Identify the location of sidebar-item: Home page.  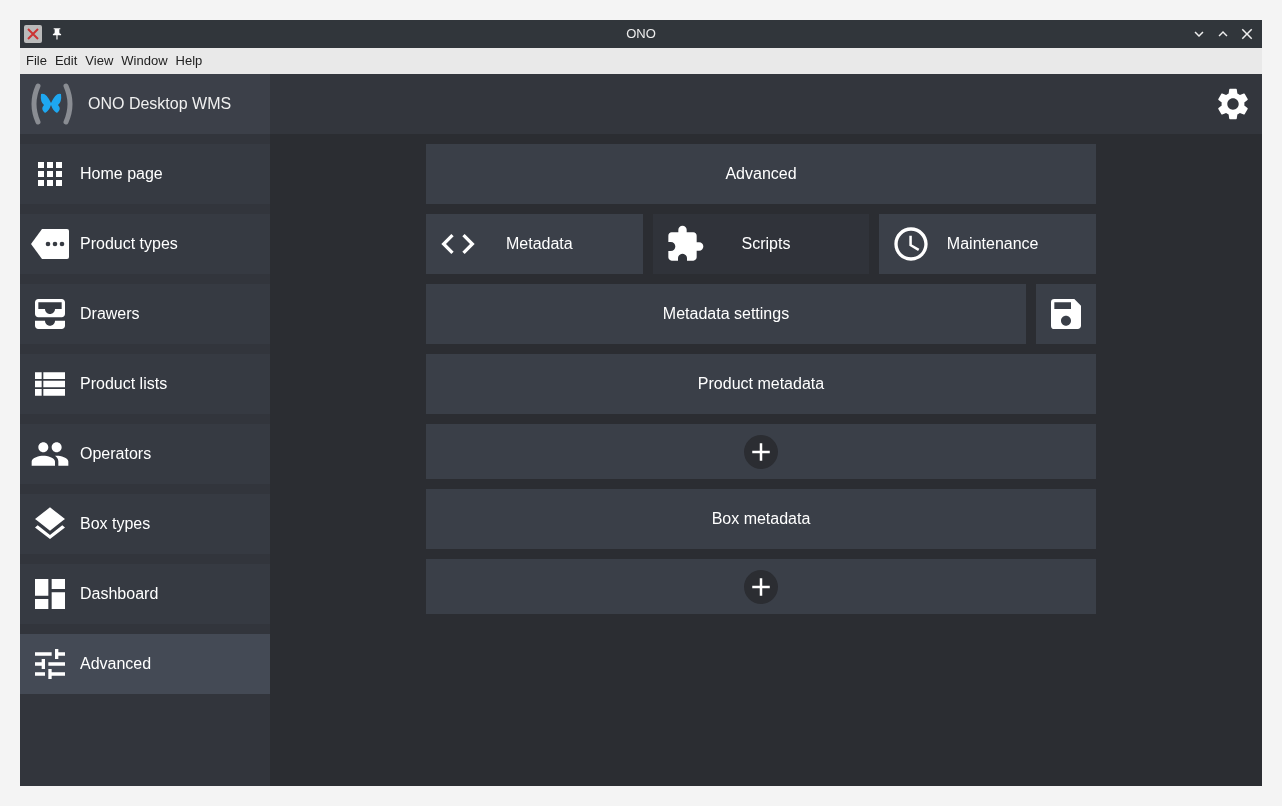
(145, 174).